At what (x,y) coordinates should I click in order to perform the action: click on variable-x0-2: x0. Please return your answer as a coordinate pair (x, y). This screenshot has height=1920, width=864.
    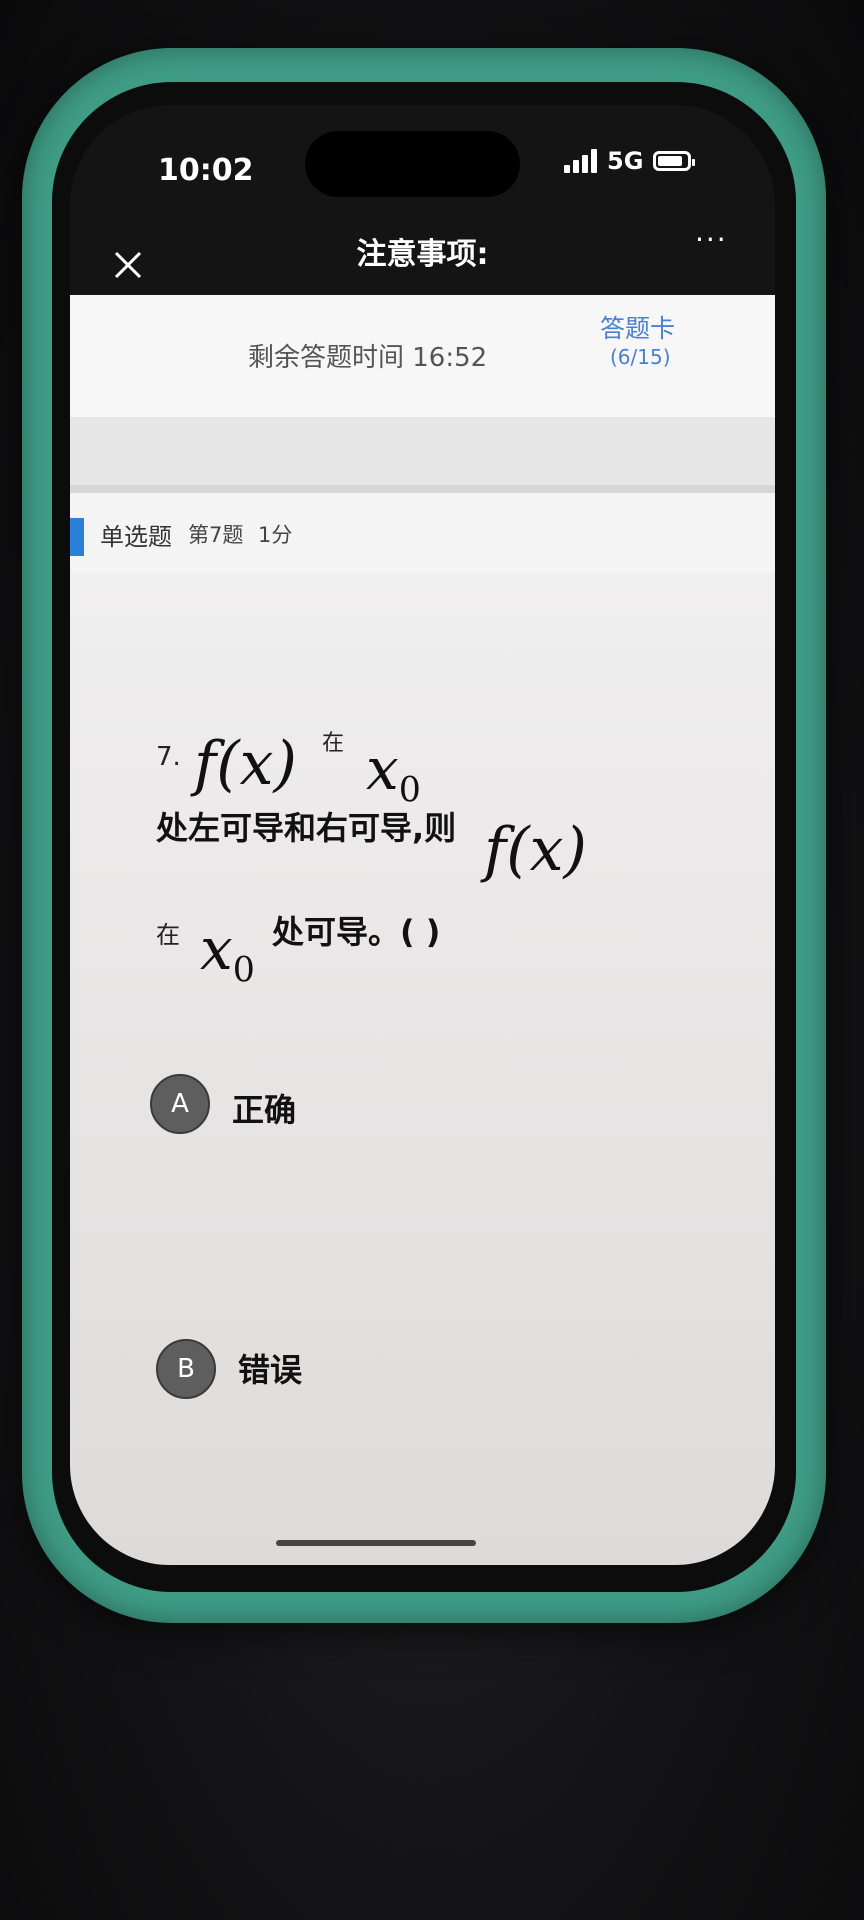
    Looking at the image, I should click on (227, 953).